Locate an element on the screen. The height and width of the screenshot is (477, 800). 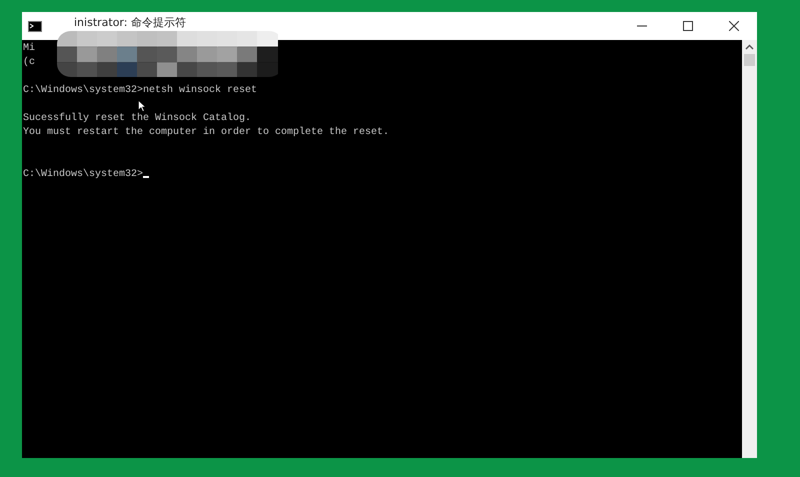
close-icon is located at coordinates (734, 26).